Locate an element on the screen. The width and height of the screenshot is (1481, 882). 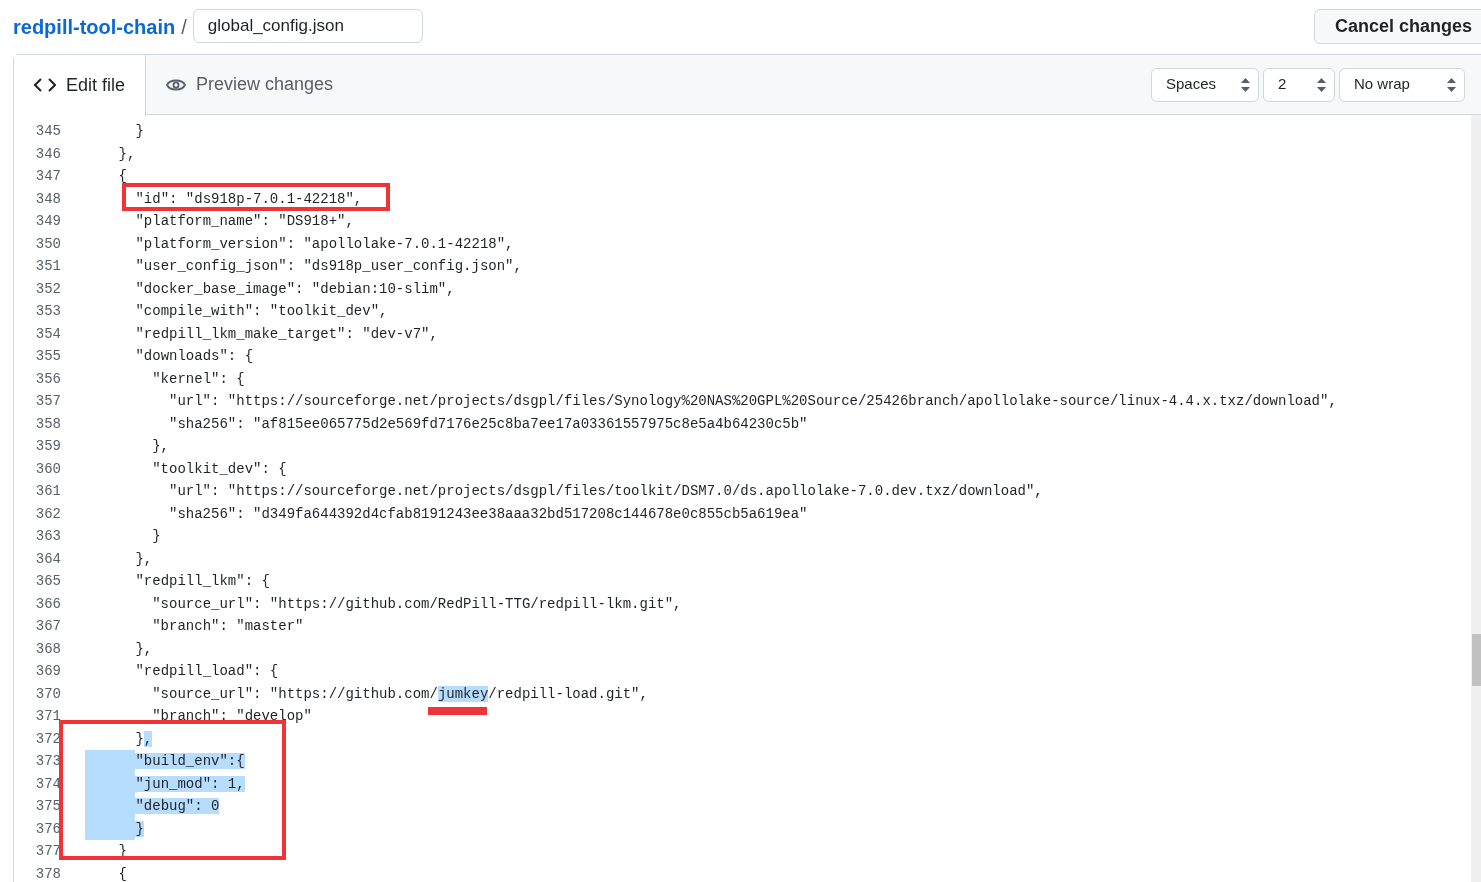
line-number: 360 is located at coordinates (47, 469).